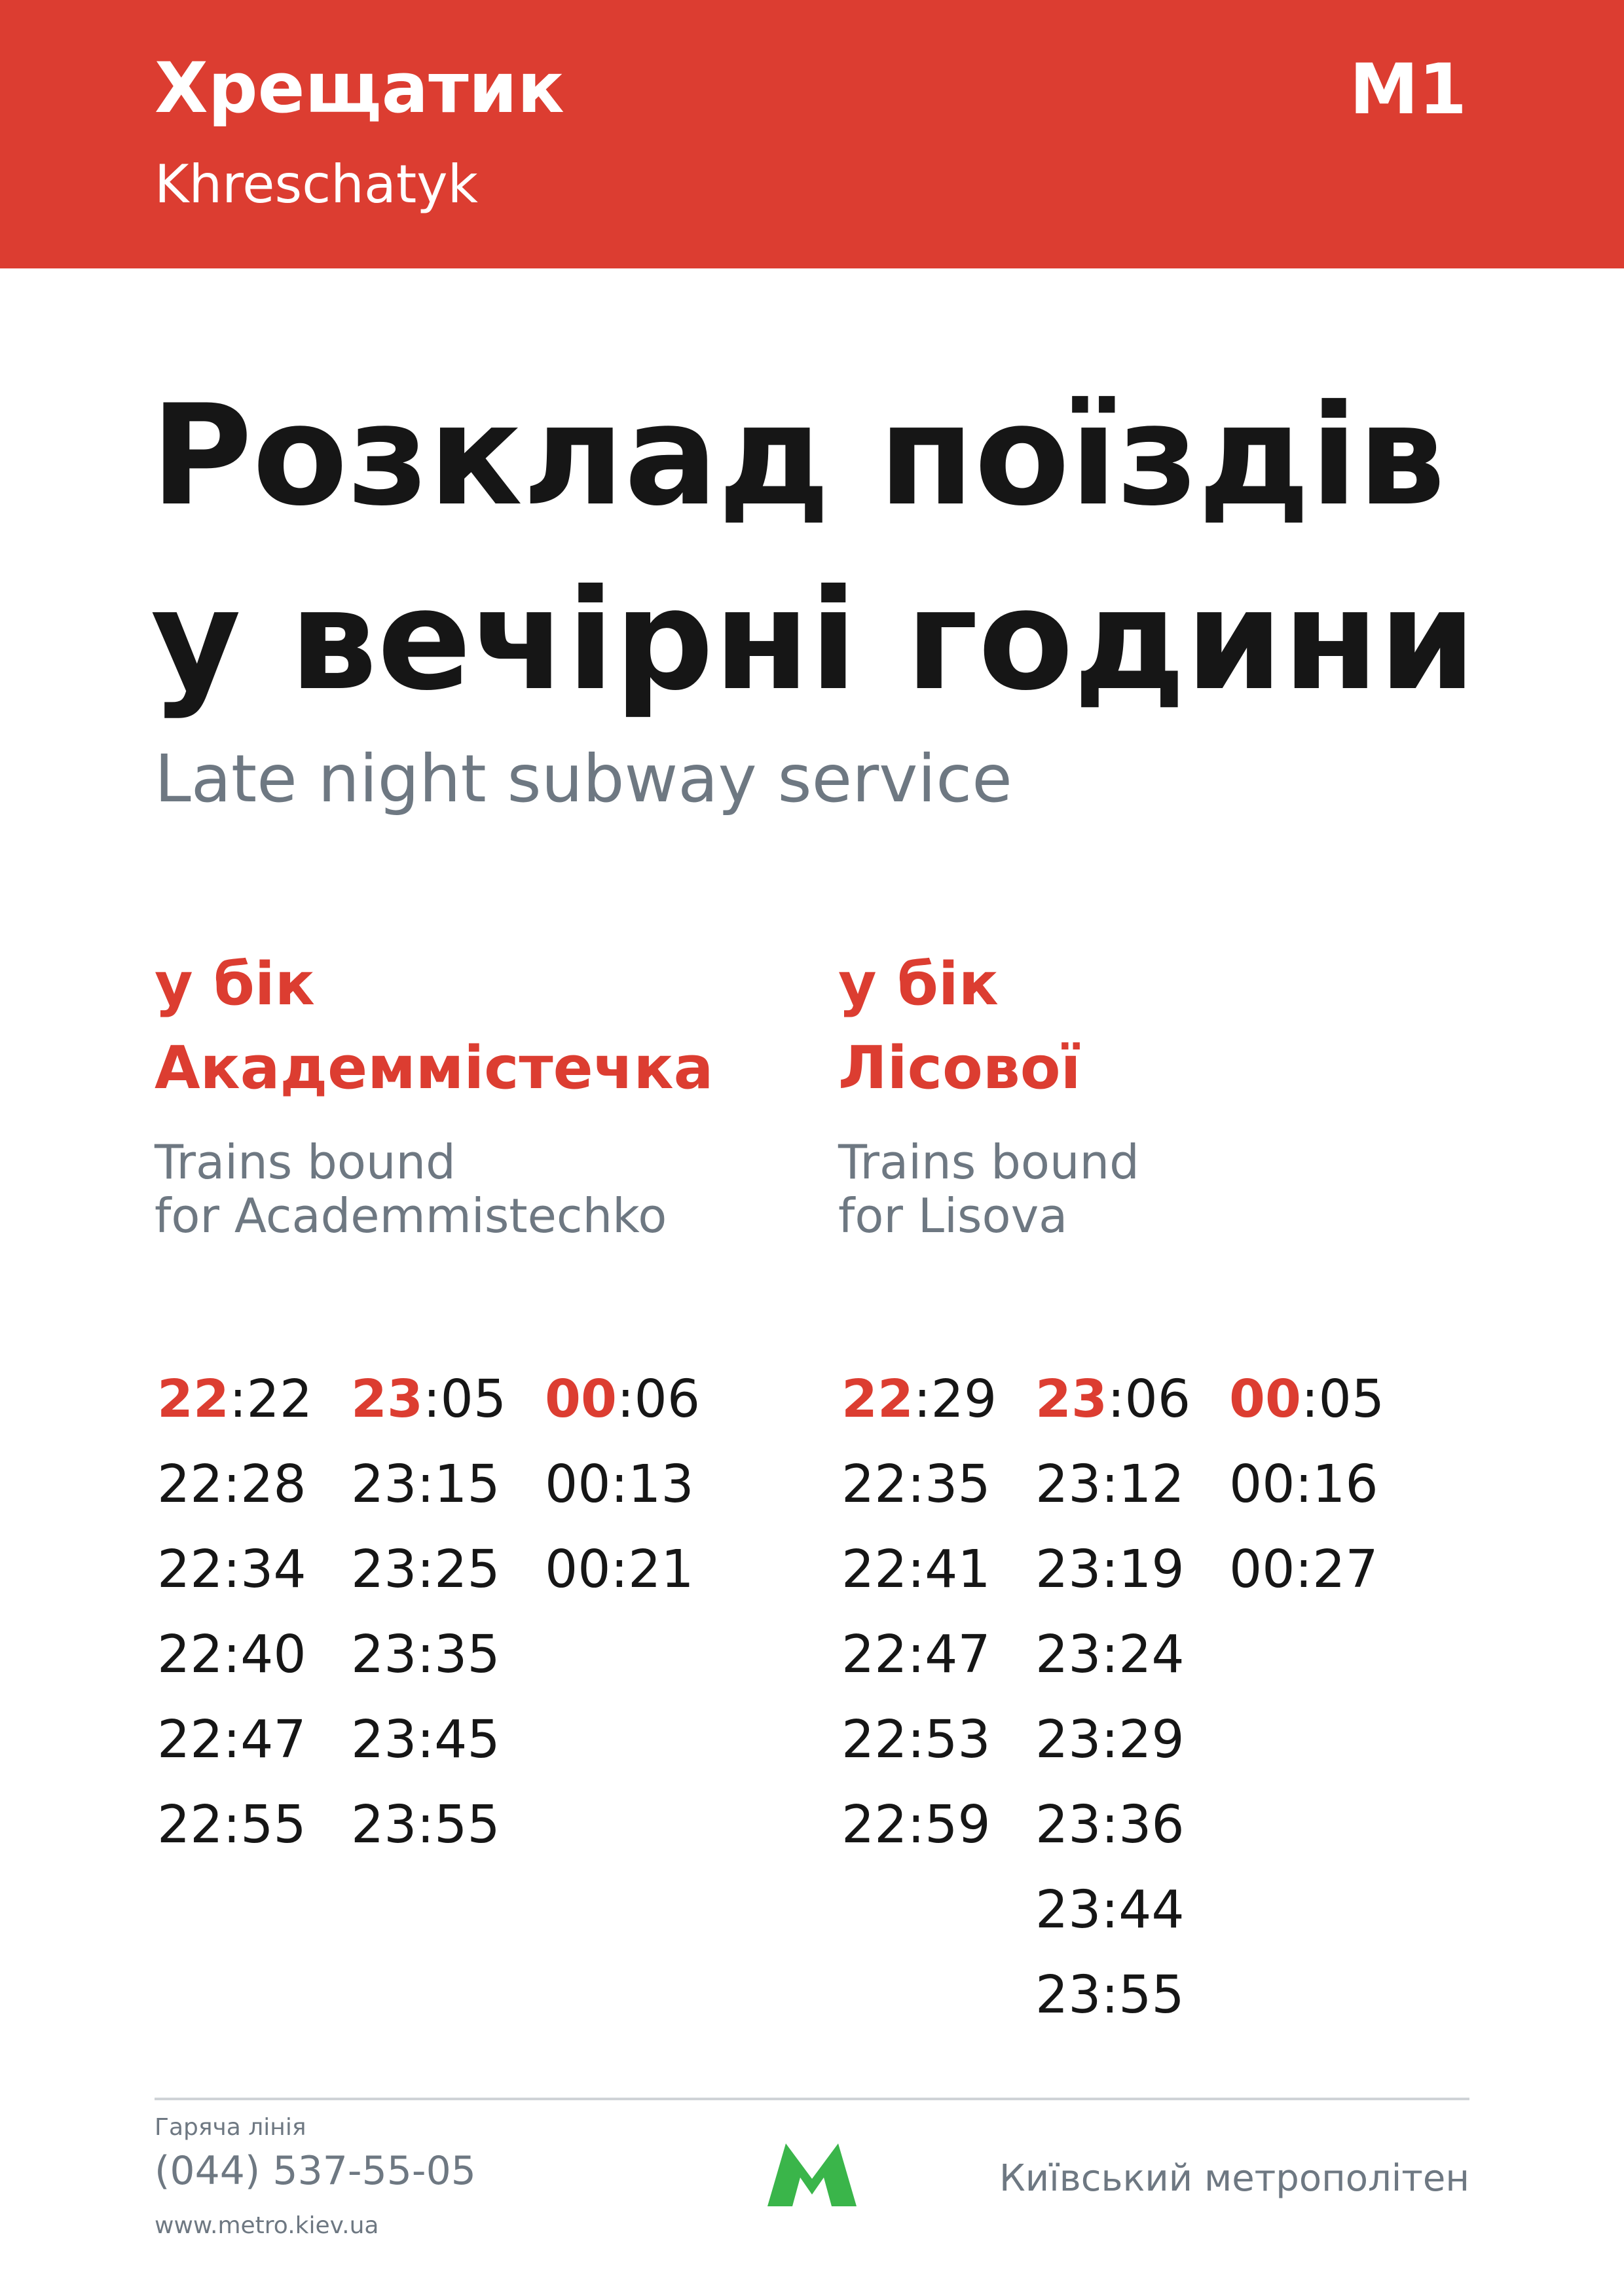  I want to click on hotline-label: Гаряча лінія, so click(230, 2127).